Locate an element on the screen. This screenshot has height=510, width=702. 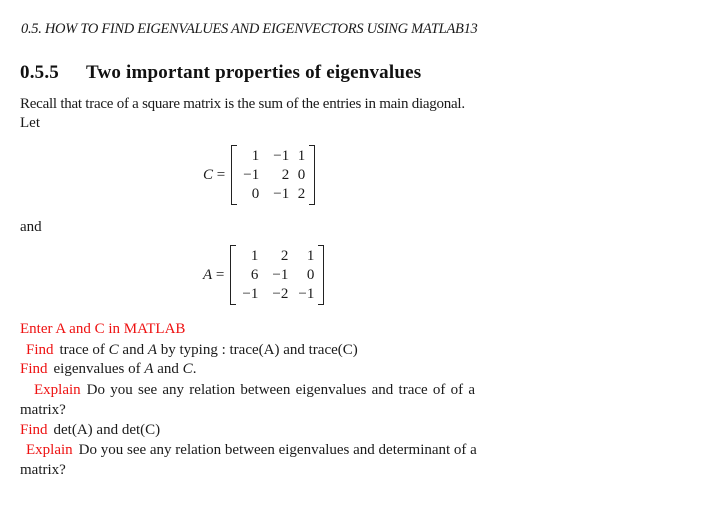
section-number: 0.5.5 is located at coordinates (39, 72).